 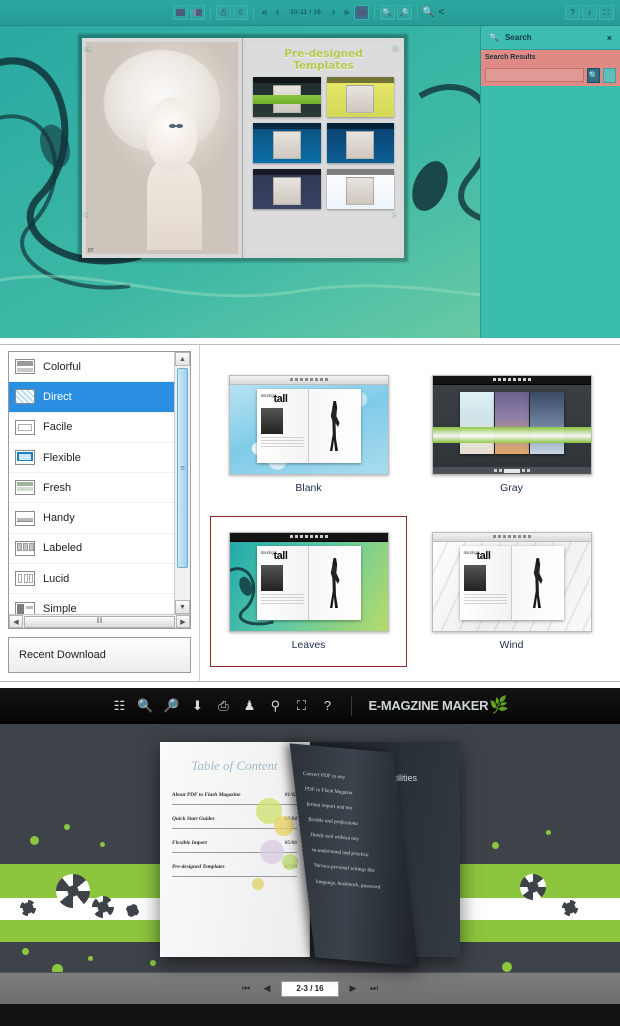 What do you see at coordinates (87, 47) in the screenshot?
I see `book-corner-first: «` at bounding box center [87, 47].